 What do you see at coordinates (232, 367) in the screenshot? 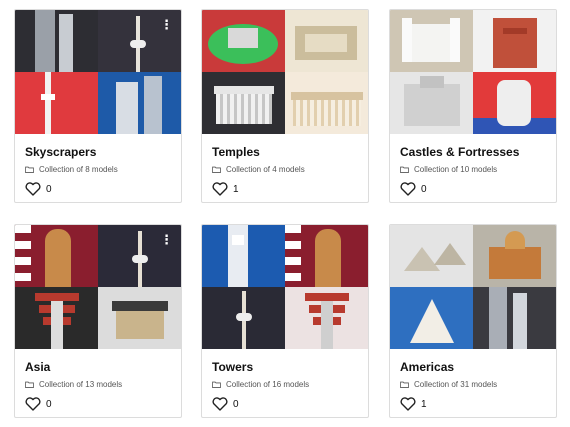
I see `collection-title: Towers` at bounding box center [232, 367].